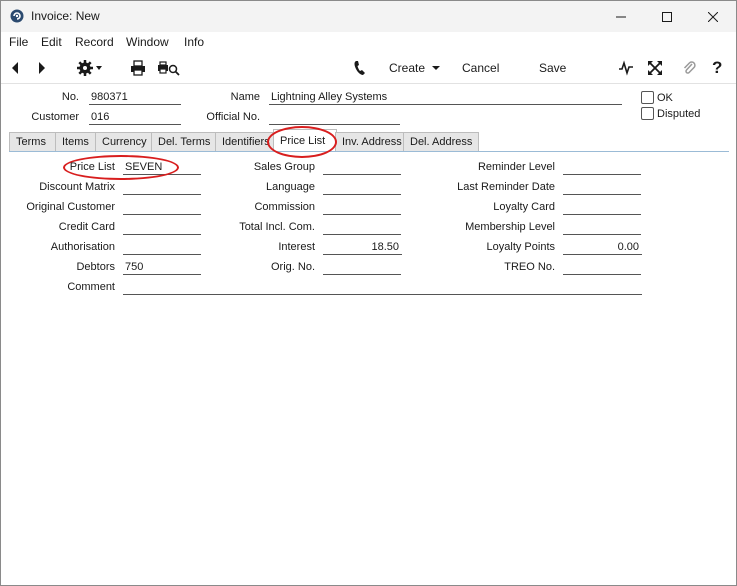 This screenshot has height=586, width=737. I want to click on help-icon: ?, so click(717, 68).